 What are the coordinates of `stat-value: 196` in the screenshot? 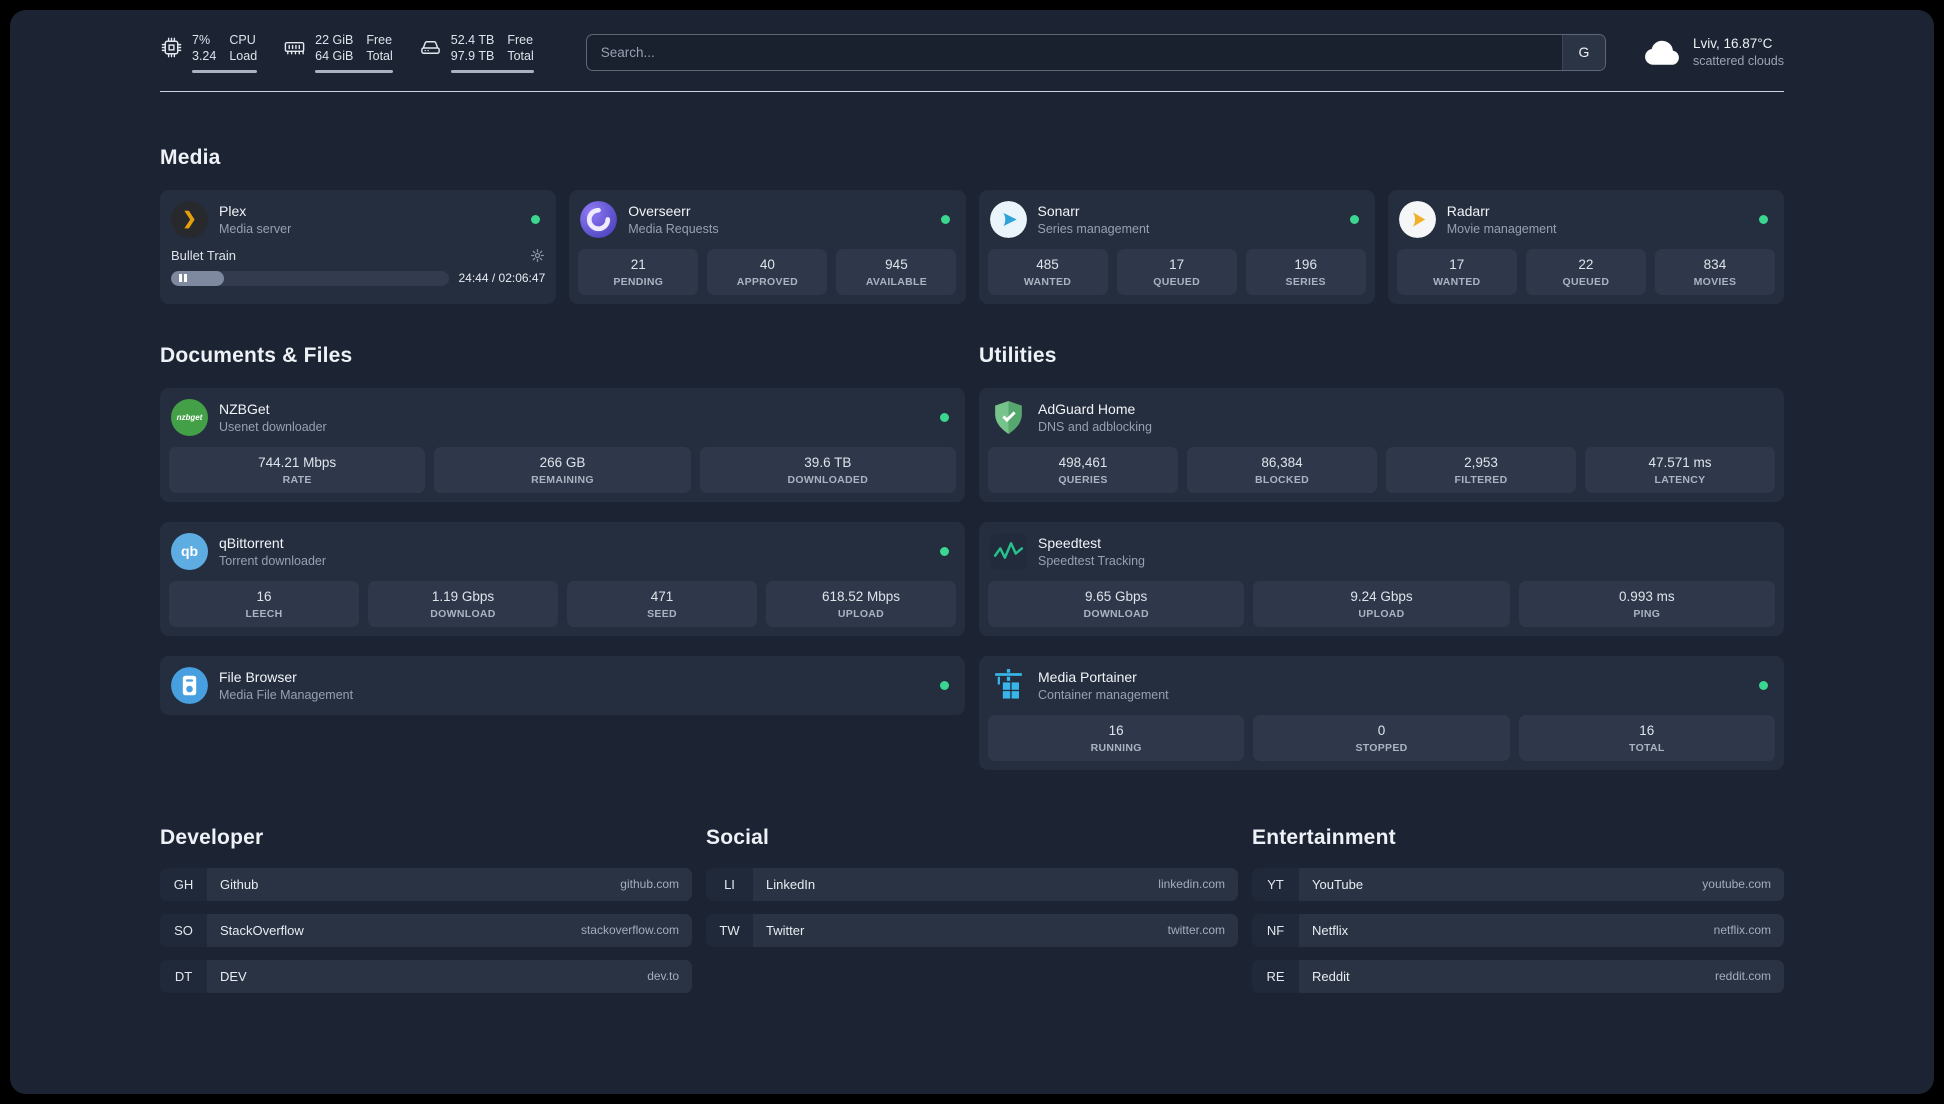 It's located at (1305, 264).